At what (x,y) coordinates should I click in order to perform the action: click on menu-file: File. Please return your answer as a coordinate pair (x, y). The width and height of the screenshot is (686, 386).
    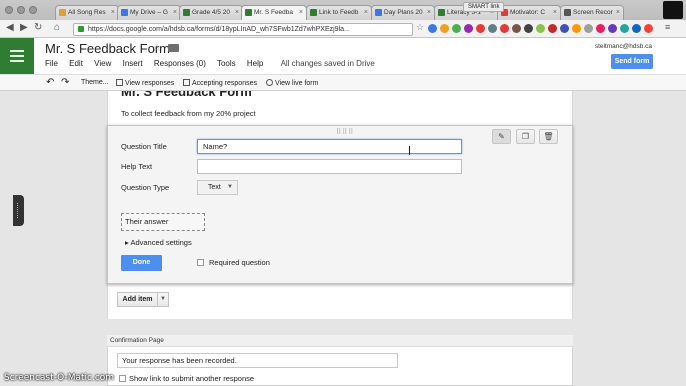
    Looking at the image, I should click on (51, 63).